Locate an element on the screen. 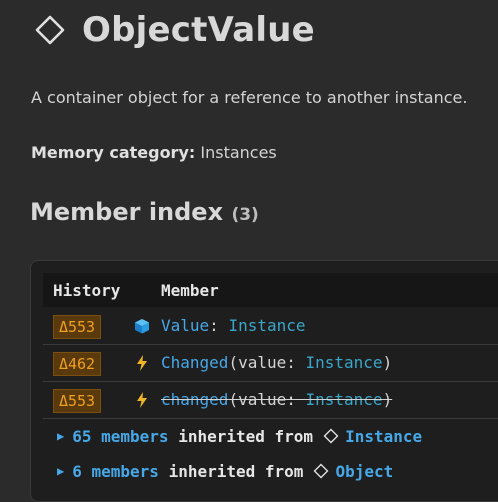 The width and height of the screenshot is (498, 502). table-row: Δ553 changed(value: Instance) is located at coordinates (270, 400).